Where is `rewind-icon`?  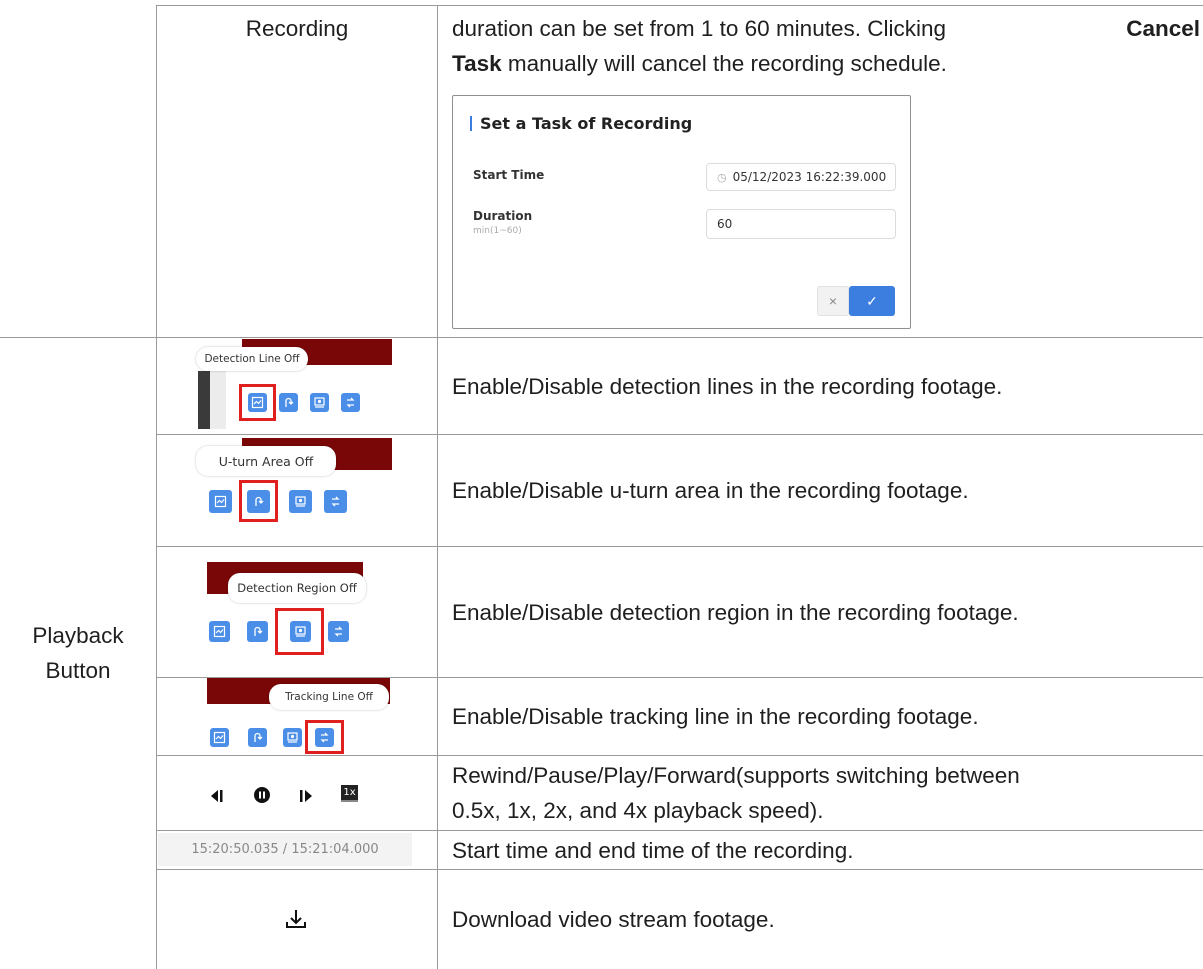
rewind-icon is located at coordinates (217, 795).